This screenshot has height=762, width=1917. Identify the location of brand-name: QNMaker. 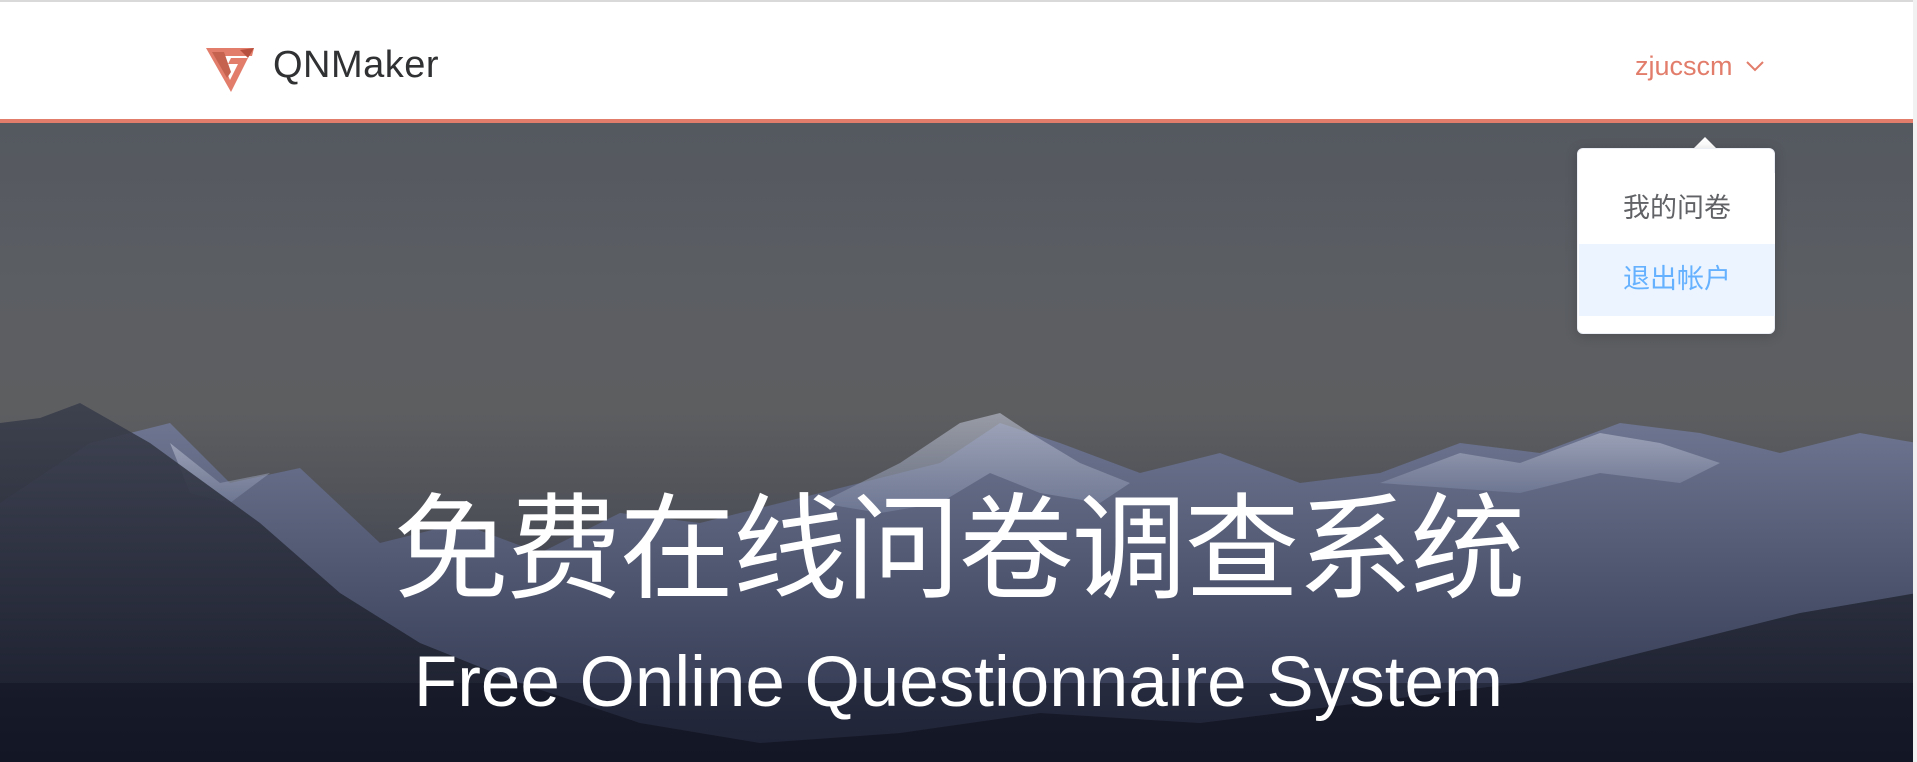
(356, 65).